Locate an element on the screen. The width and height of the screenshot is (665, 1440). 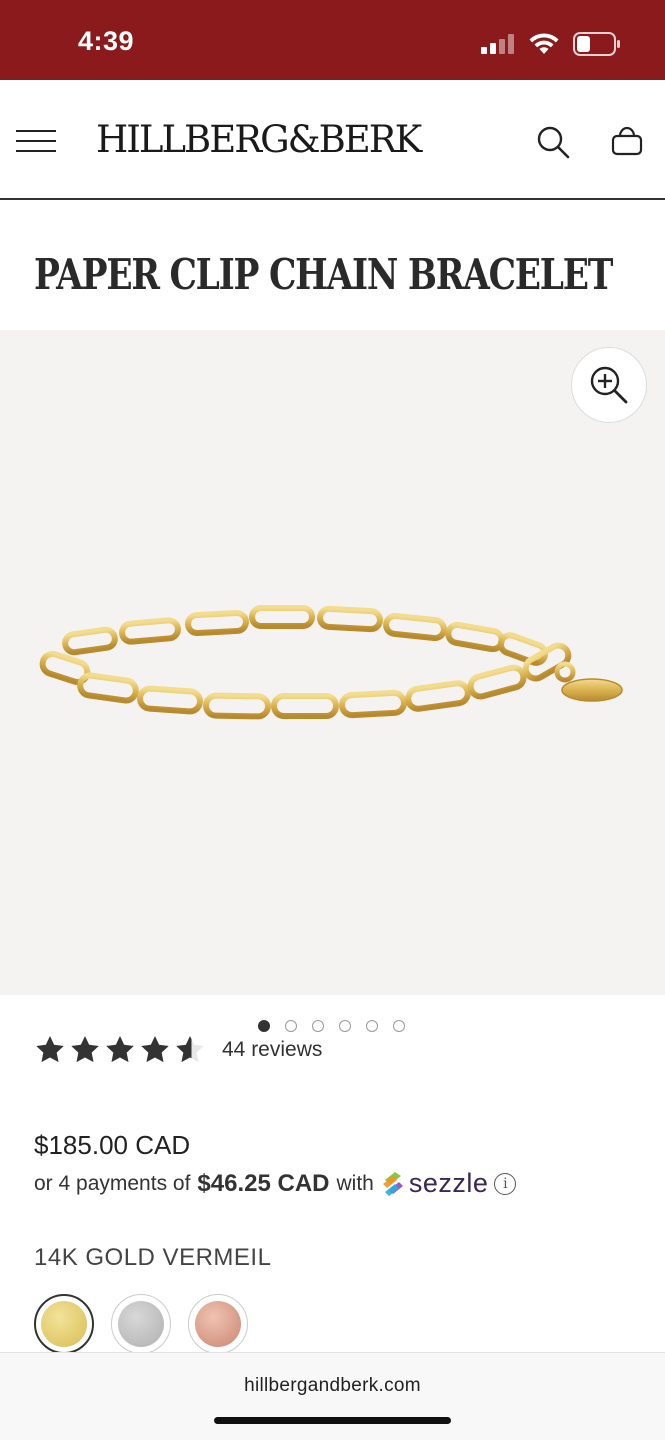
info-icon: i is located at coordinates (505, 1183).